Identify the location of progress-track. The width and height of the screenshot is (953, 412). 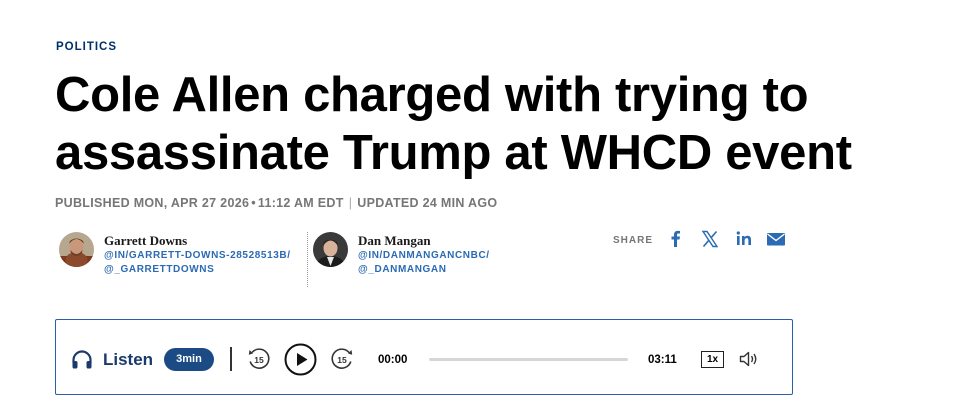
(528, 359).